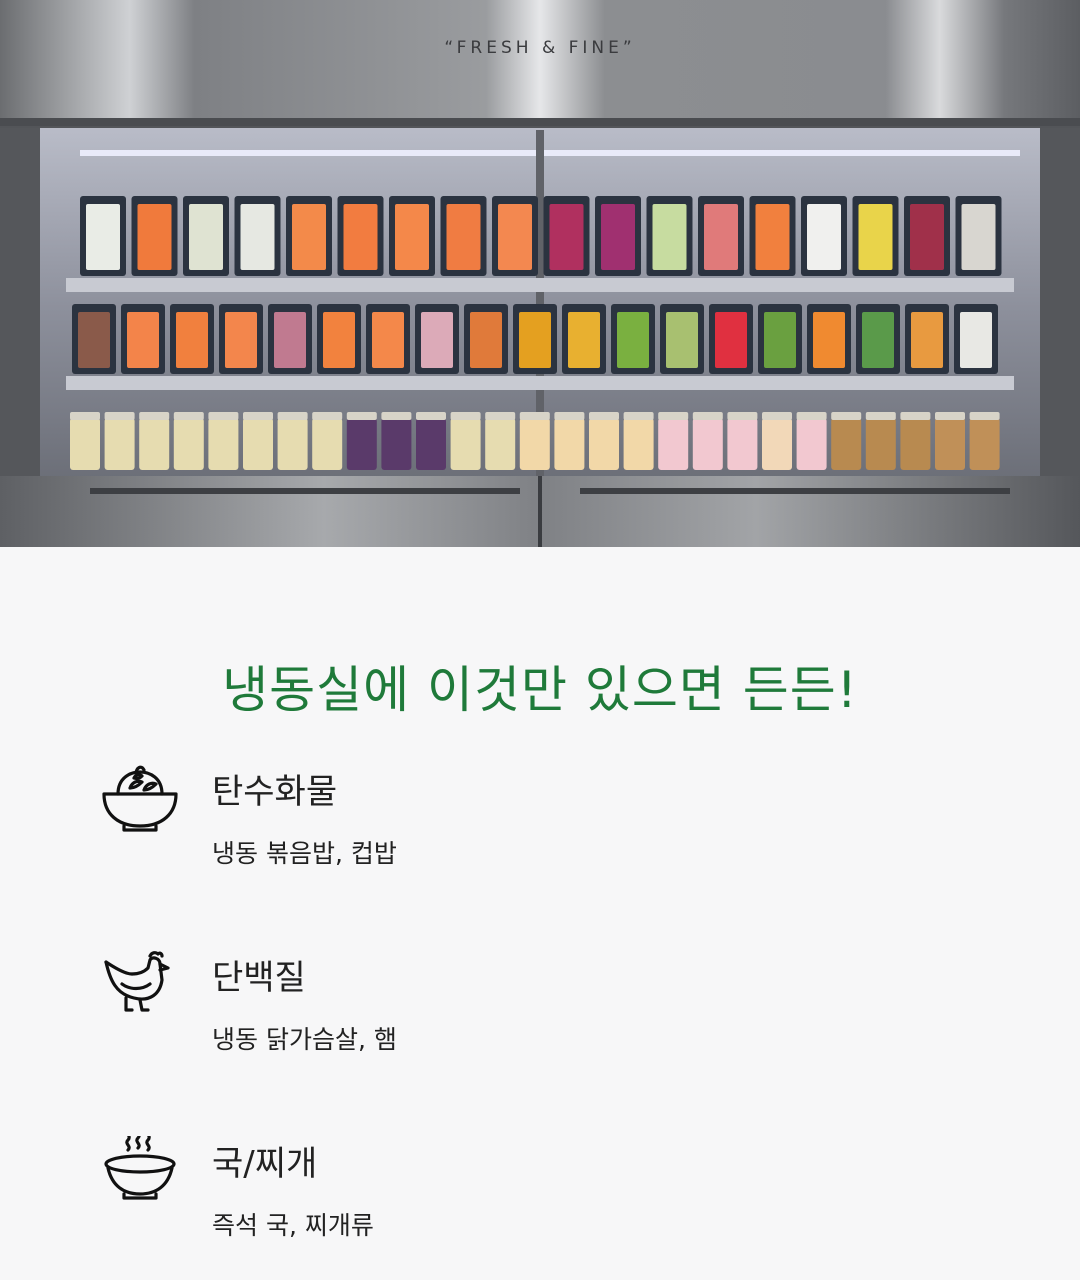 Image resolution: width=1080 pixels, height=1280 pixels. What do you see at coordinates (450, 819) in the screenshot?
I see `category-carbs: 탄수화물 냉동 볶음밥, 컵밥` at bounding box center [450, 819].